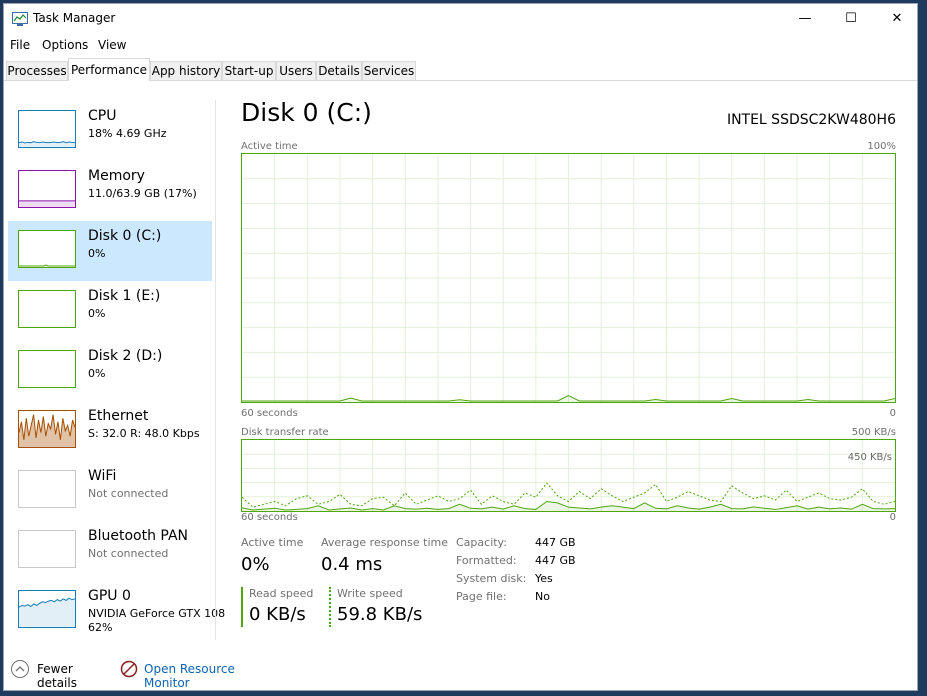 This screenshot has height=696, width=927. I want to click on sidebar-item-label: Bluetooth PAN, so click(138, 536).